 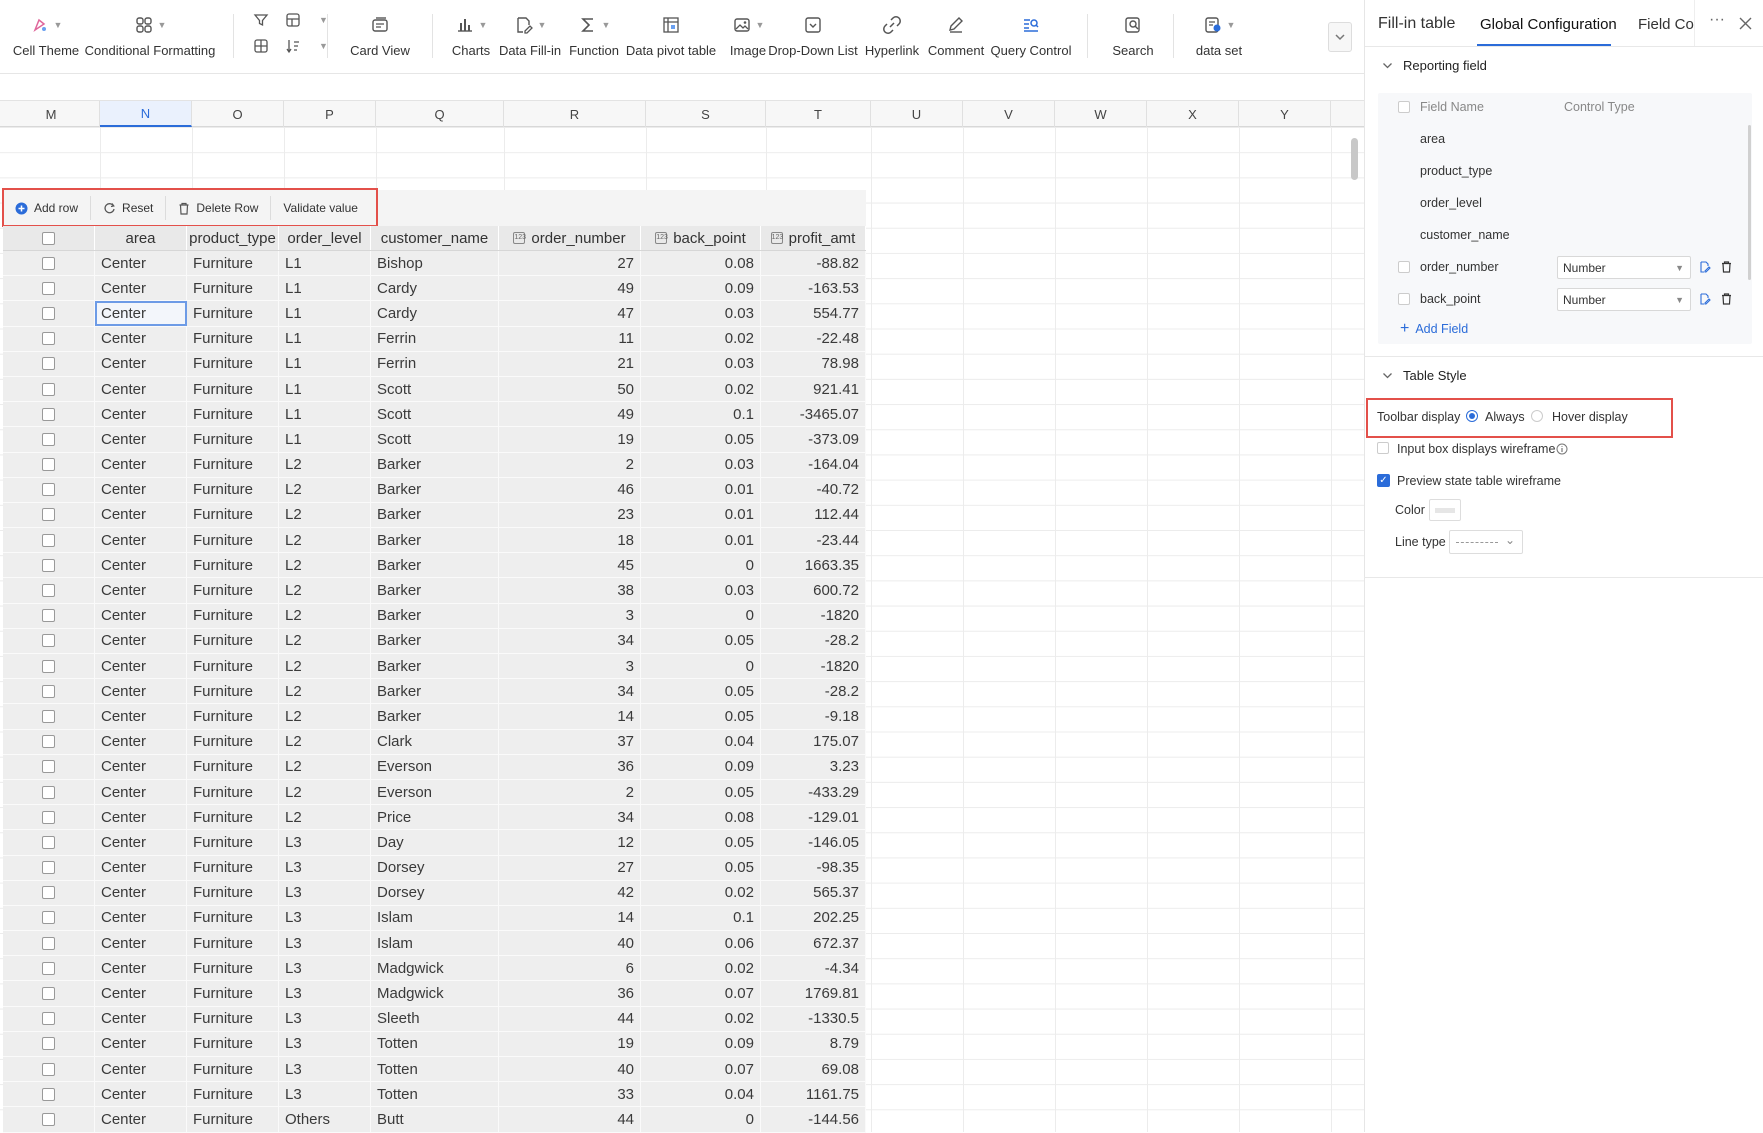 I want to click on freeze-icon, so click(x=293, y=20).